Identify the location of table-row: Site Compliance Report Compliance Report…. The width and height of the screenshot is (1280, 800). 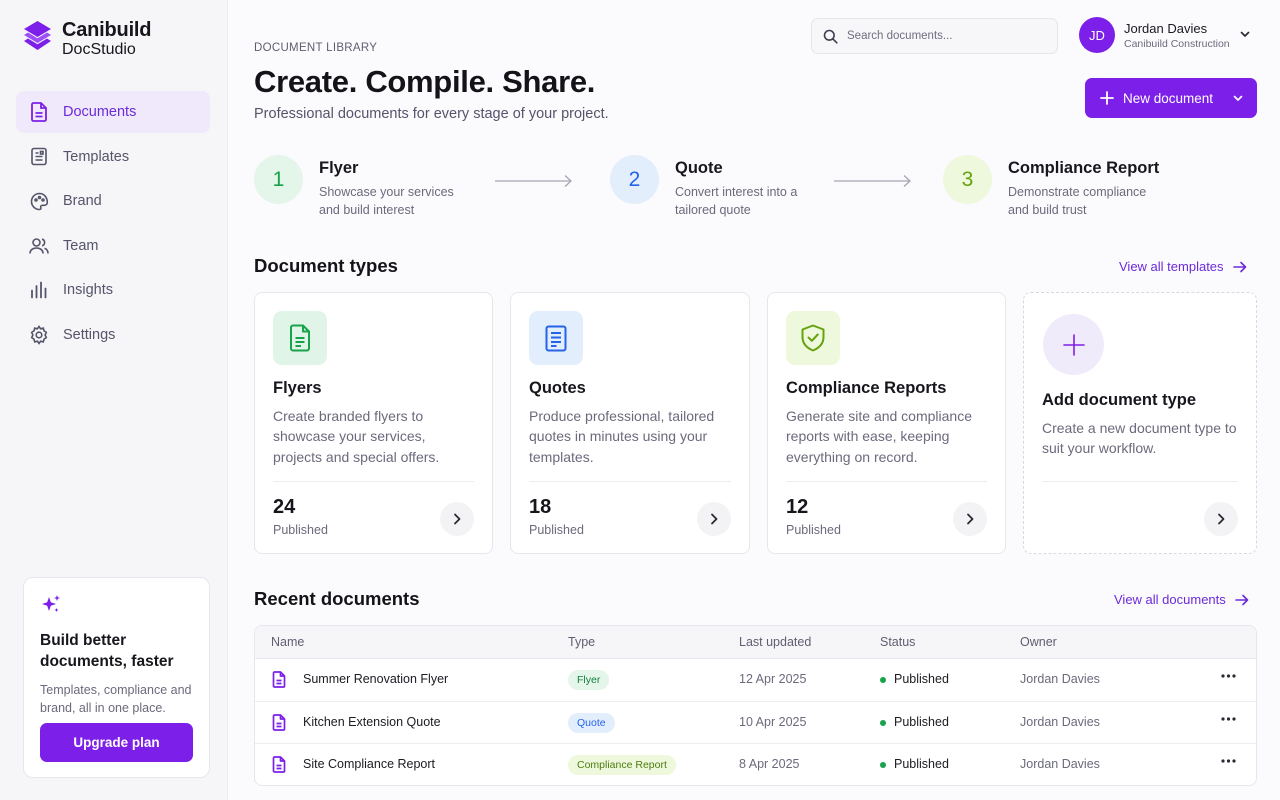
(755, 764).